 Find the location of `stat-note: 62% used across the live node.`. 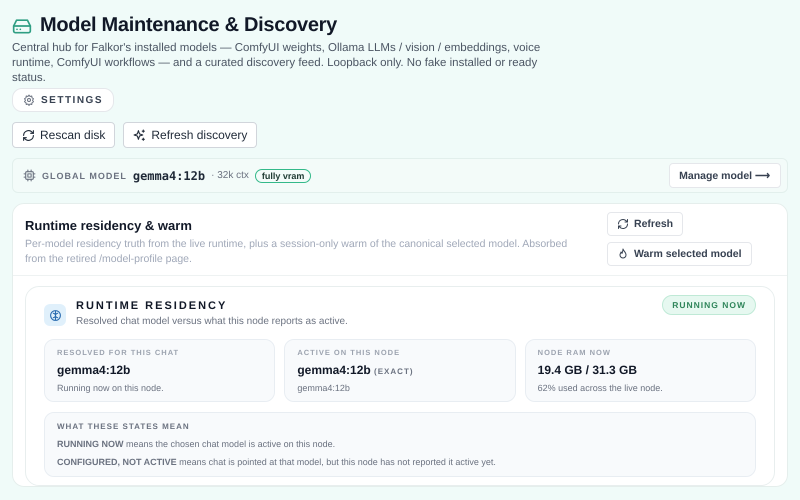

stat-note: 62% used across the live node. is located at coordinates (601, 388).